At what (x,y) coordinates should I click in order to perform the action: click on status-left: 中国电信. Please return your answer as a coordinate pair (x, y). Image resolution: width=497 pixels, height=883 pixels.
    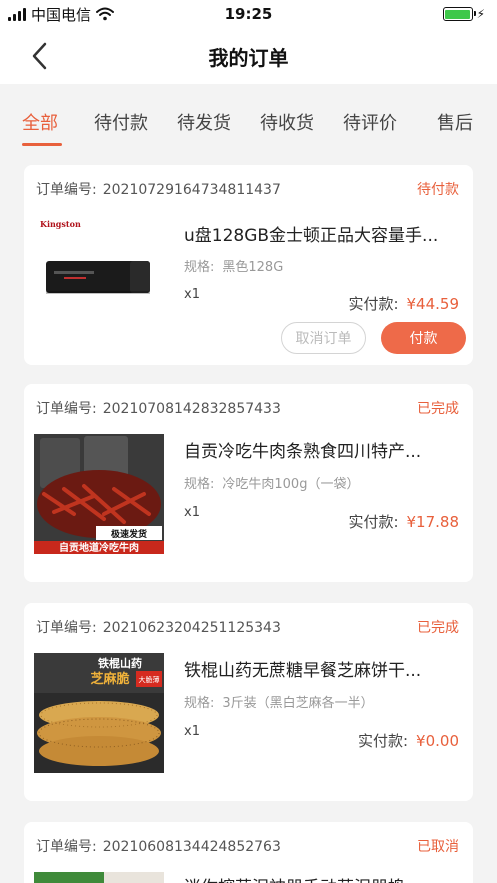
    Looking at the image, I should click on (61, 14).